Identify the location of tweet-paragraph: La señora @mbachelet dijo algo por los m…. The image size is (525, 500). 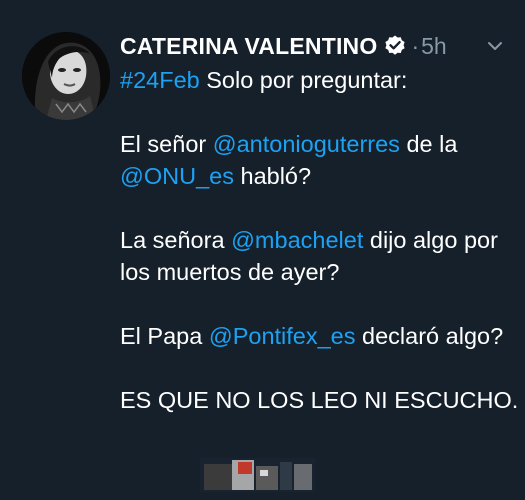
(320, 256).